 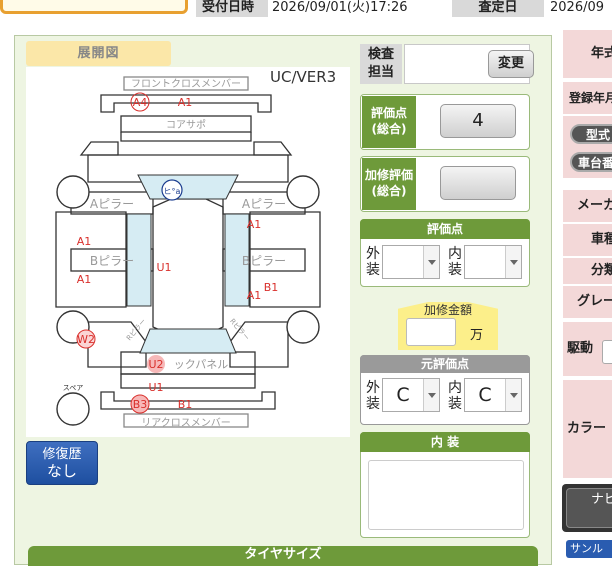 I want to click on inspector-label: 検査 担当, so click(x=381, y=64).